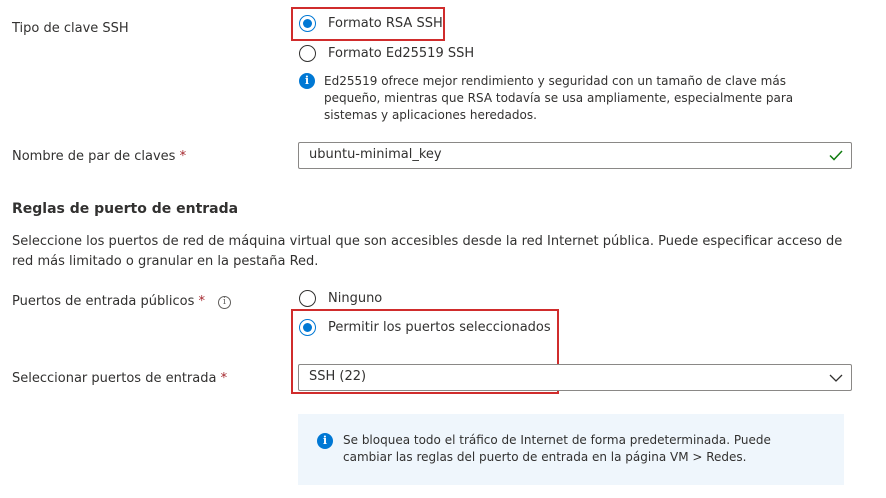 Image resolution: width=886 pixels, height=498 pixels. I want to click on select-ports-label: Seleccionar puertos de entrada *, so click(119, 378).